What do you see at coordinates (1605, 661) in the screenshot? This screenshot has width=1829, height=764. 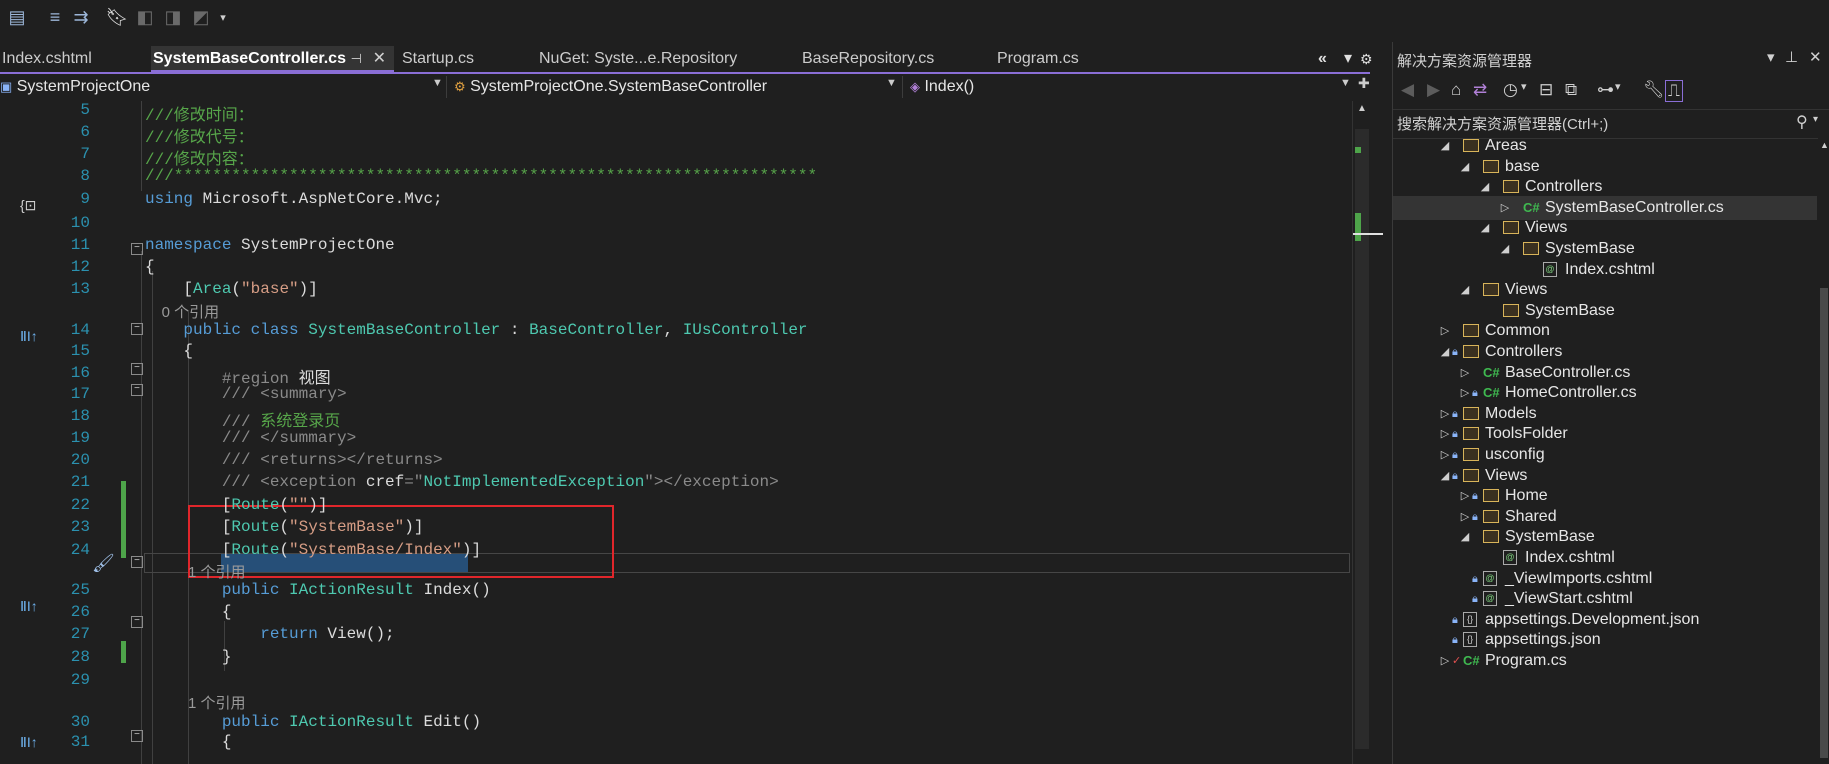 I see `tree-item: ▷ ✓ C# Program.cs` at bounding box center [1605, 661].